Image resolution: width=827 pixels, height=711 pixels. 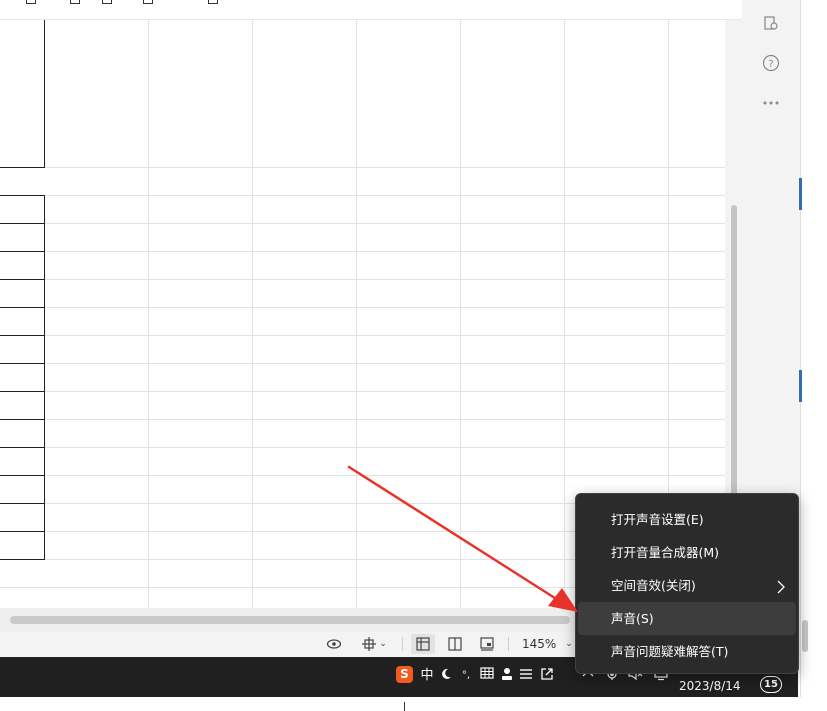 What do you see at coordinates (404, 706) in the screenshot?
I see `bottom-tick` at bounding box center [404, 706].